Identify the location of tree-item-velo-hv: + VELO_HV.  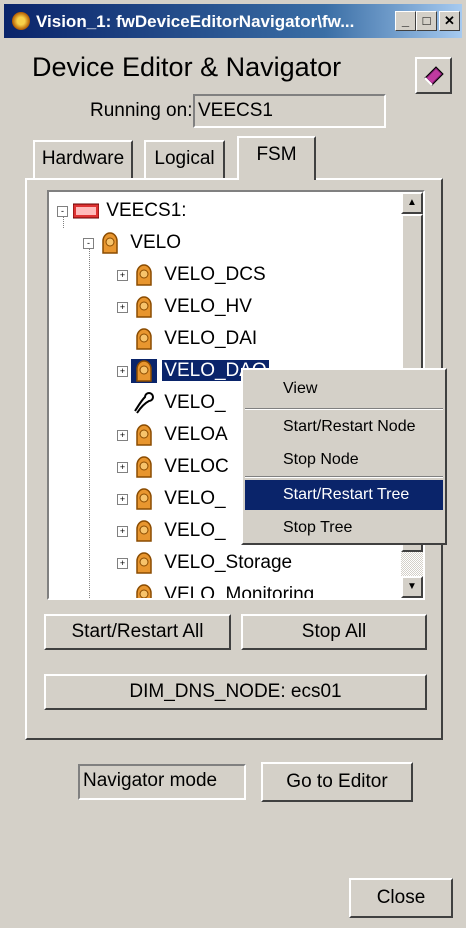
(185, 307).